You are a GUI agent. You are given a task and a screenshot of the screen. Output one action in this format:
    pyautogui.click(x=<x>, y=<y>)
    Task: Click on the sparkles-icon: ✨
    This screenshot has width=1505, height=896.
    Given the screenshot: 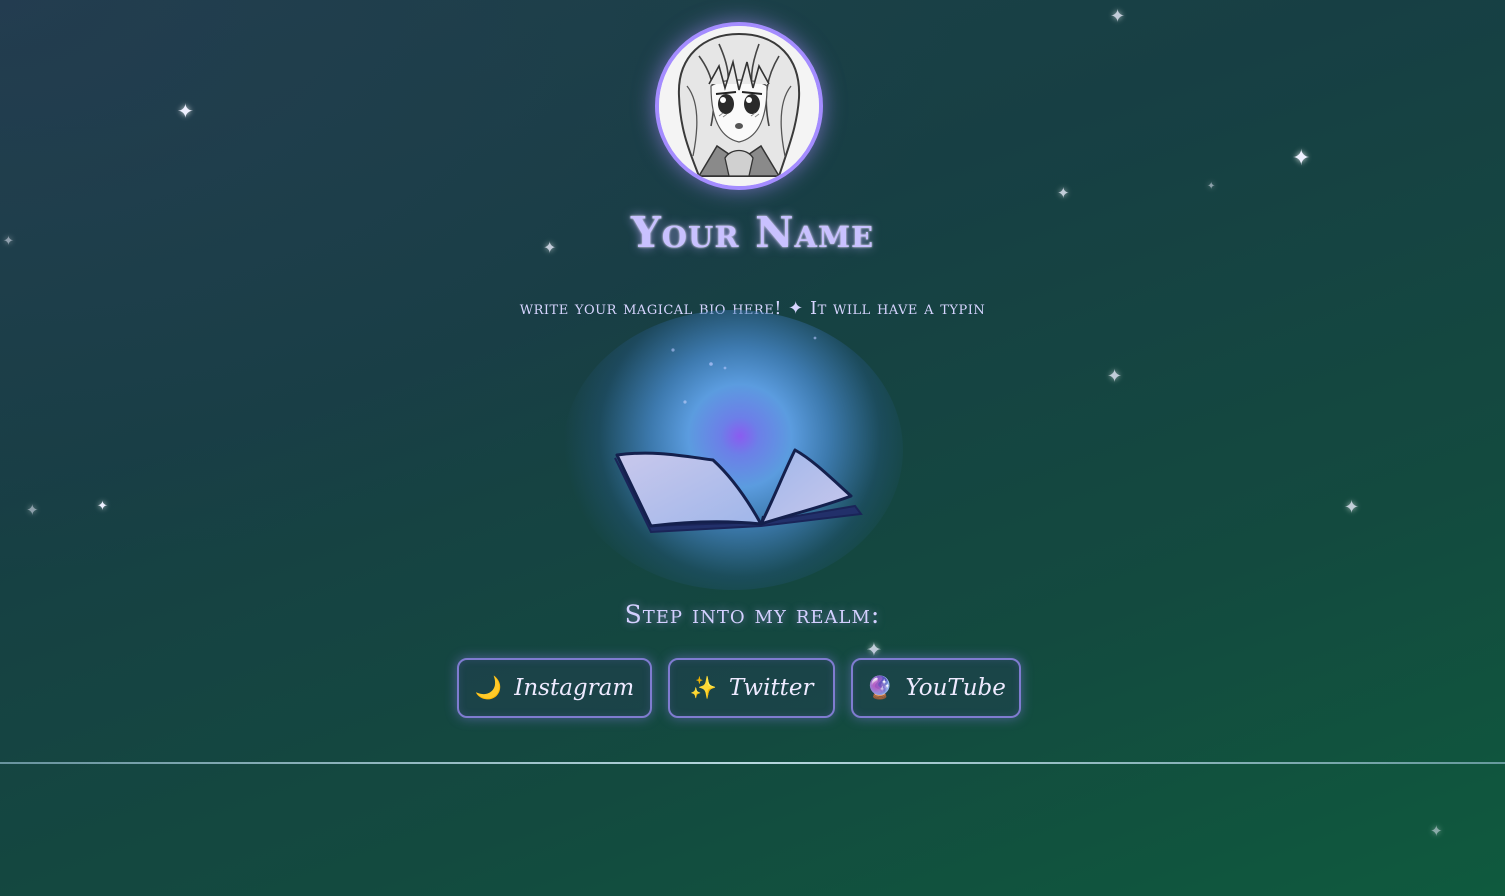 What is the action you would take?
    pyautogui.click(x=703, y=688)
    